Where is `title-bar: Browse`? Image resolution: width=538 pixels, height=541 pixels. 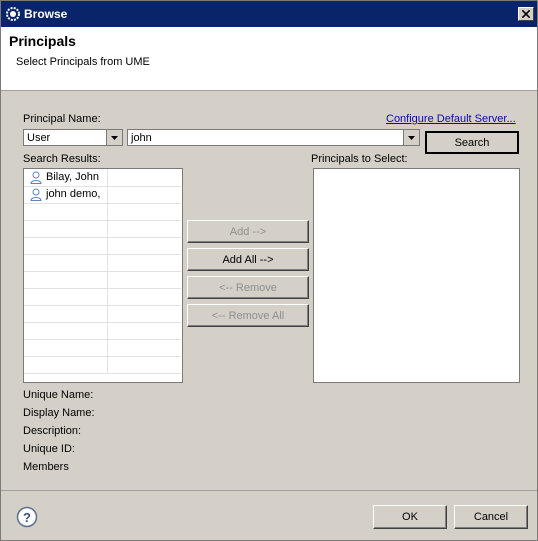 title-bar: Browse is located at coordinates (269, 14).